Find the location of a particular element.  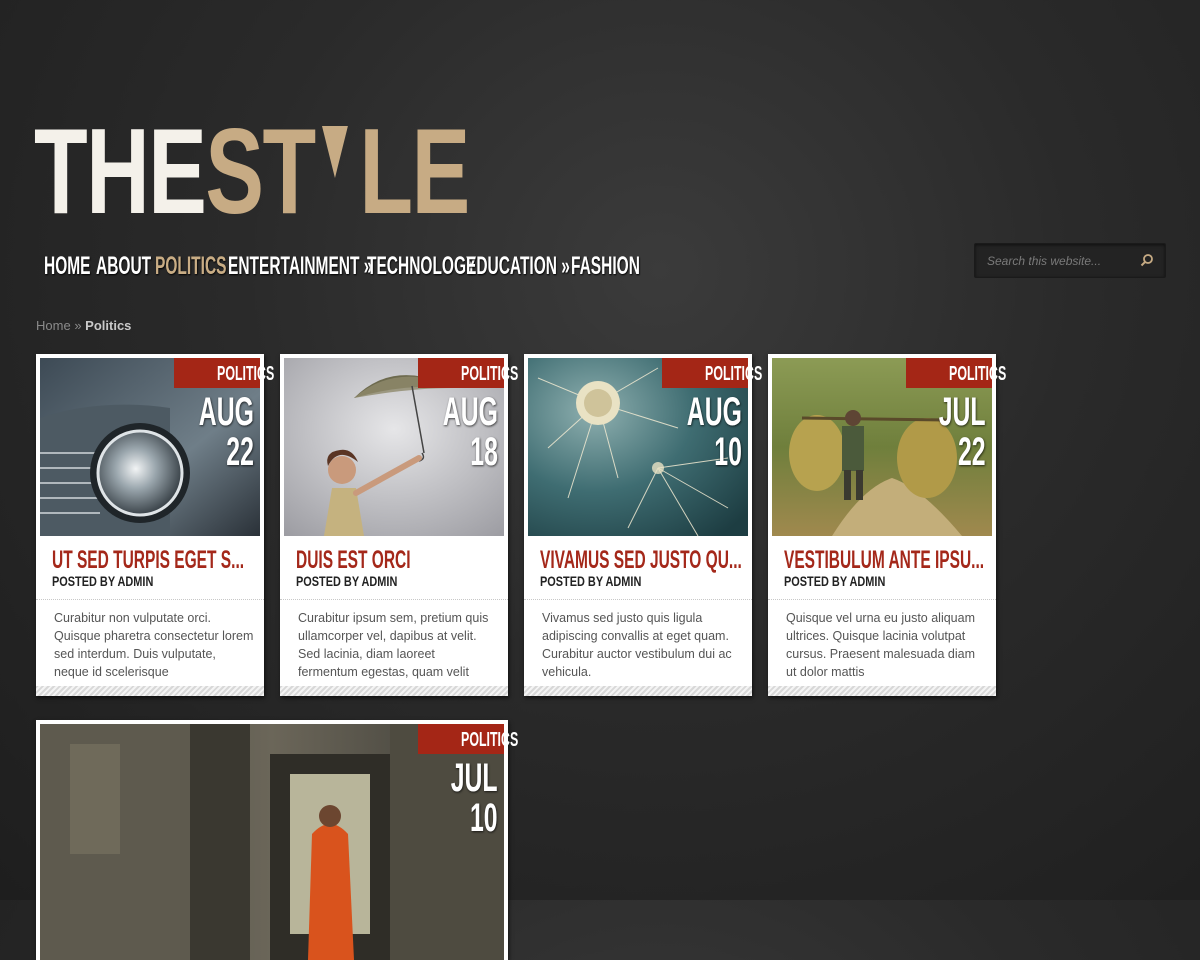

nav-item-fashion: FASHION is located at coordinates (605, 266).